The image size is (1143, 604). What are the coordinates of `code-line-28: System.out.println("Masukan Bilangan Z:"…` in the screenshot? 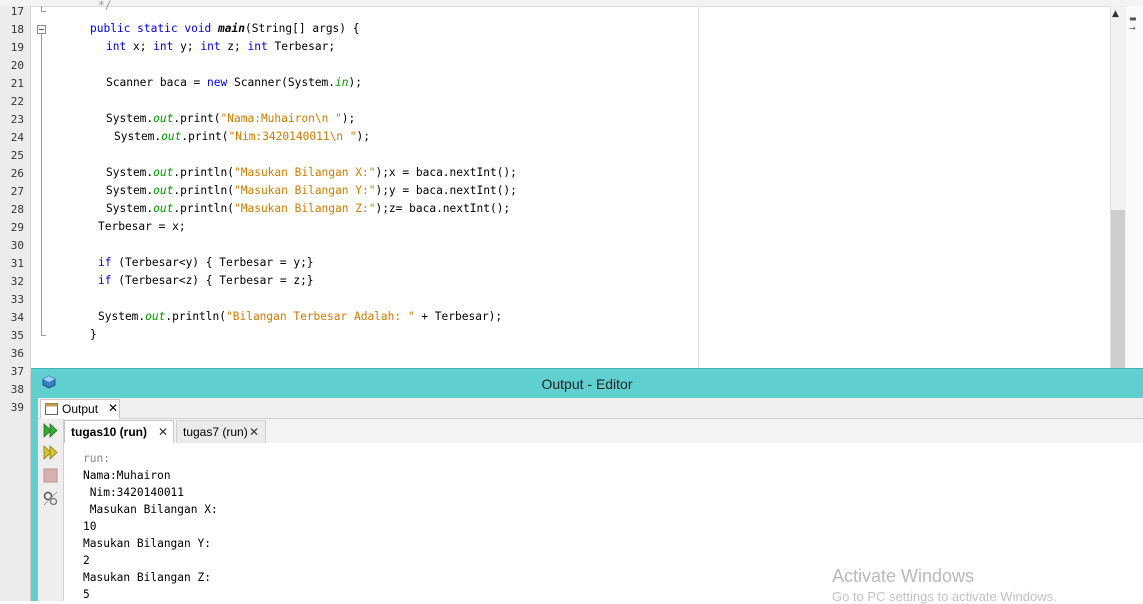 It's located at (308, 208).